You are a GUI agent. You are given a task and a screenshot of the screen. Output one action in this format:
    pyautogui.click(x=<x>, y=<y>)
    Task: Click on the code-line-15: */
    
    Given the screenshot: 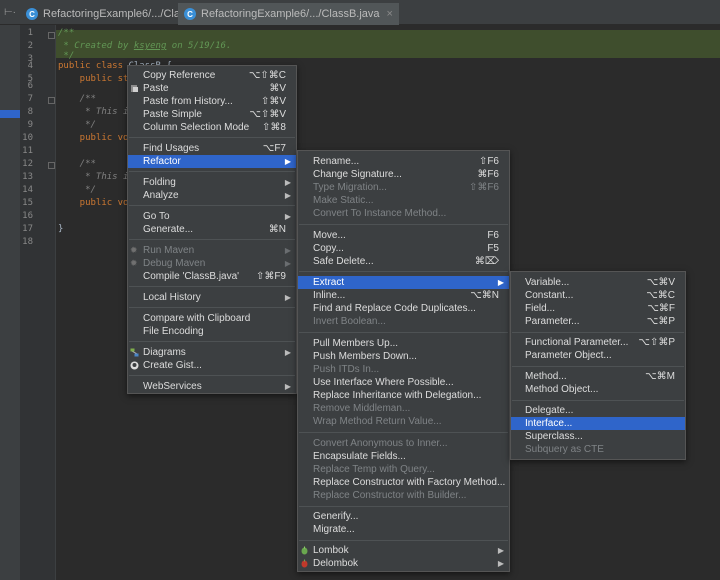 What is the action you would take?
    pyautogui.click(x=77, y=190)
    